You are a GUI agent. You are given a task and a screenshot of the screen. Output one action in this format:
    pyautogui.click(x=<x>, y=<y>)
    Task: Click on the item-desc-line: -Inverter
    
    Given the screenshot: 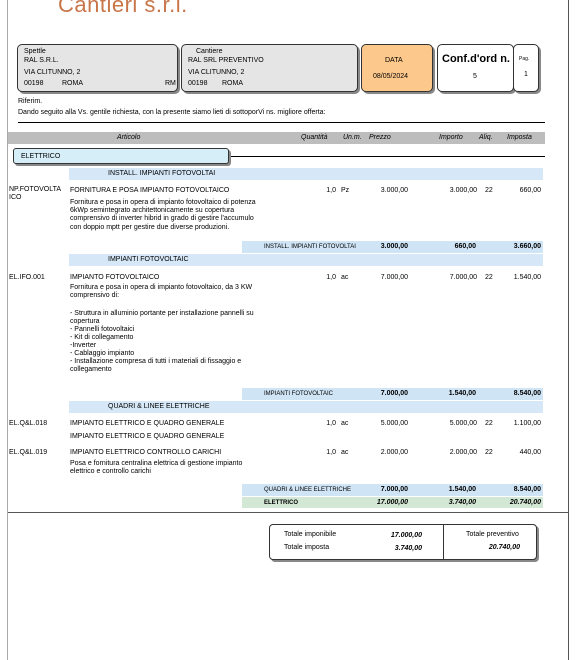 What is the action you would take?
    pyautogui.click(x=83, y=345)
    